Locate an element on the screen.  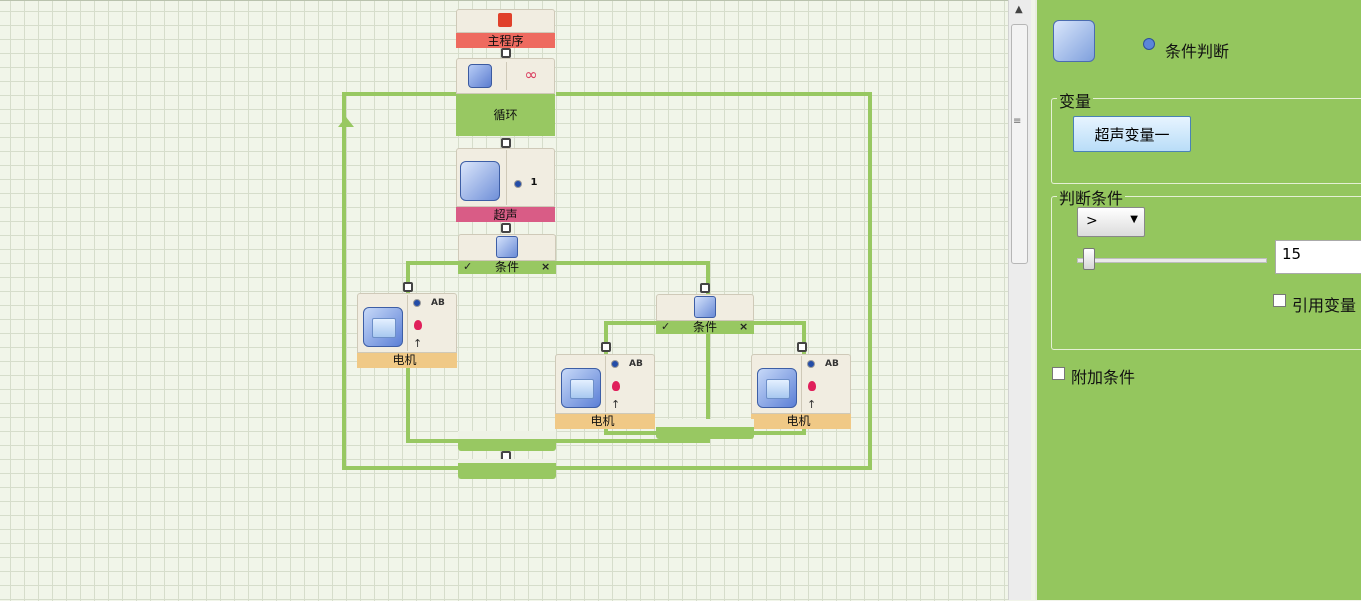
loop-end-bar is located at coordinates (507, 469).